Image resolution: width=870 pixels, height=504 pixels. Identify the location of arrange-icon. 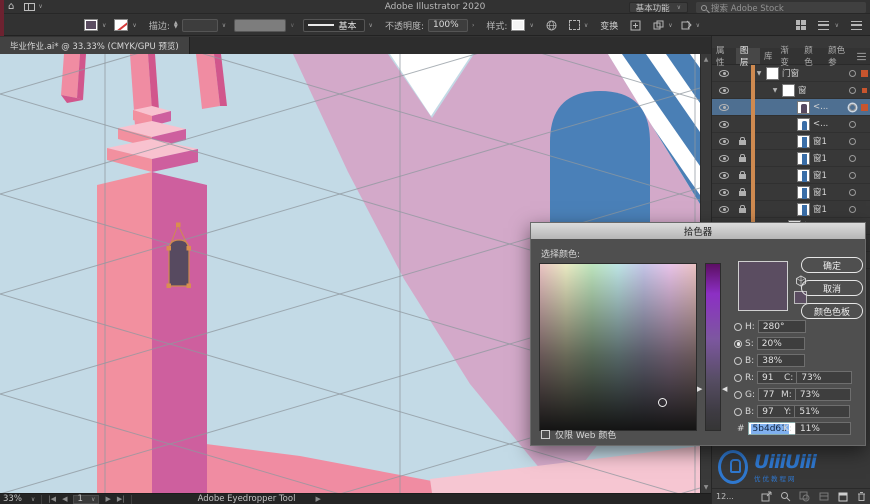
(658, 25).